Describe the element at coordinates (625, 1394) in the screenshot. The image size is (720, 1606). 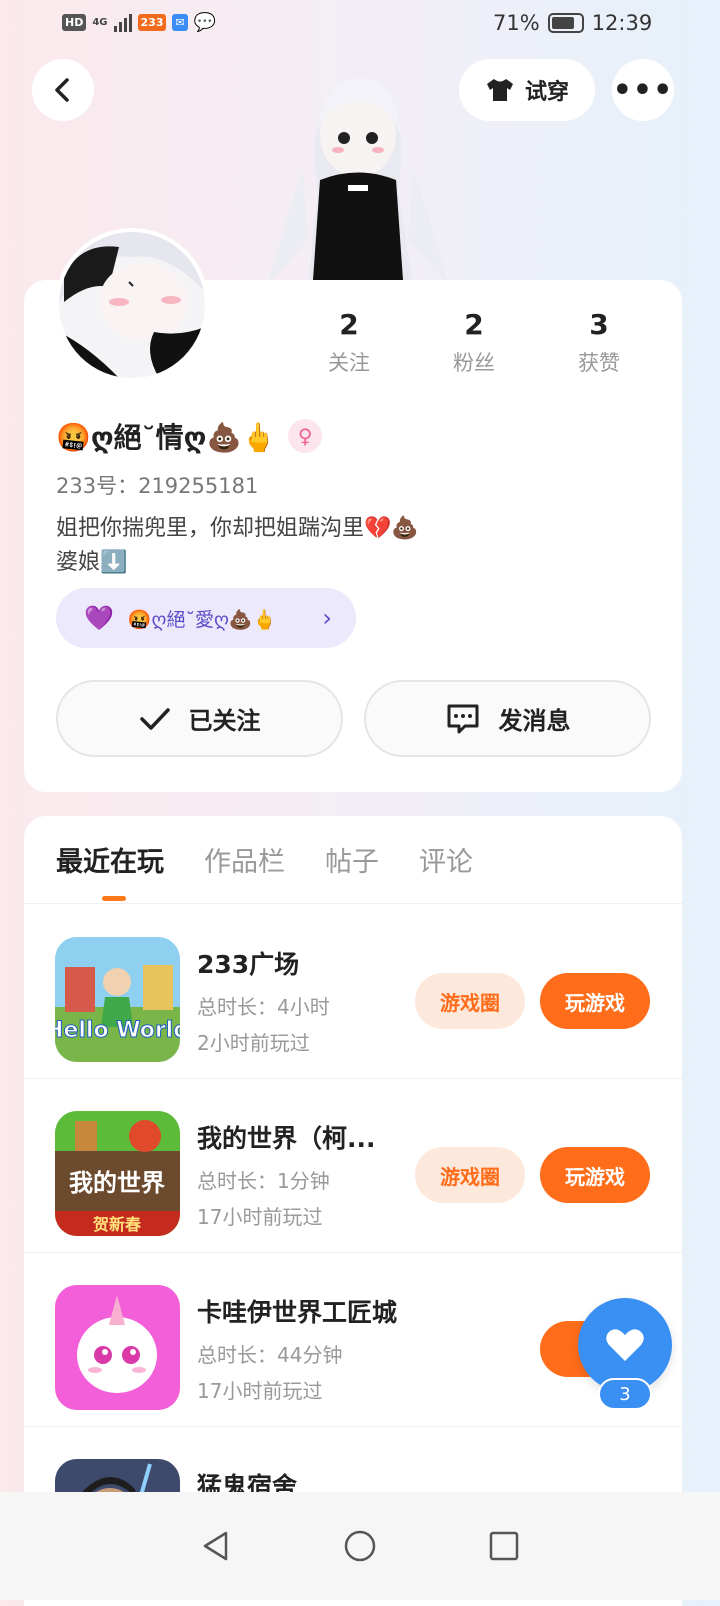
I see `like-count-badge: 3` at that location.